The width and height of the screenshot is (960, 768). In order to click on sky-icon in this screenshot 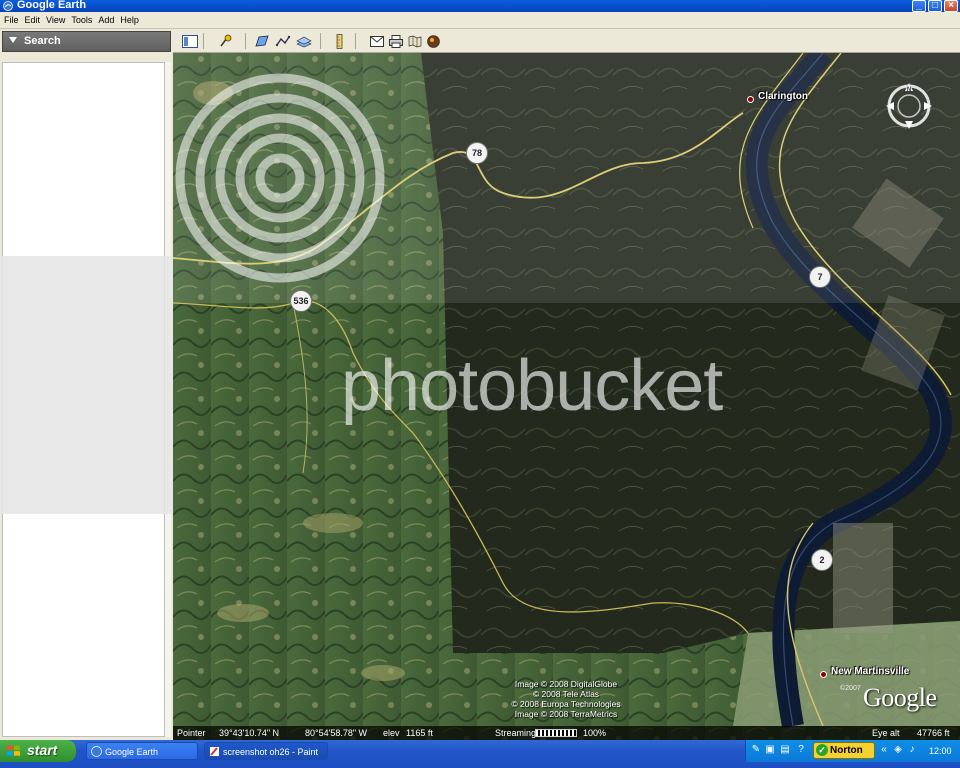, I will do `click(433, 41)`.